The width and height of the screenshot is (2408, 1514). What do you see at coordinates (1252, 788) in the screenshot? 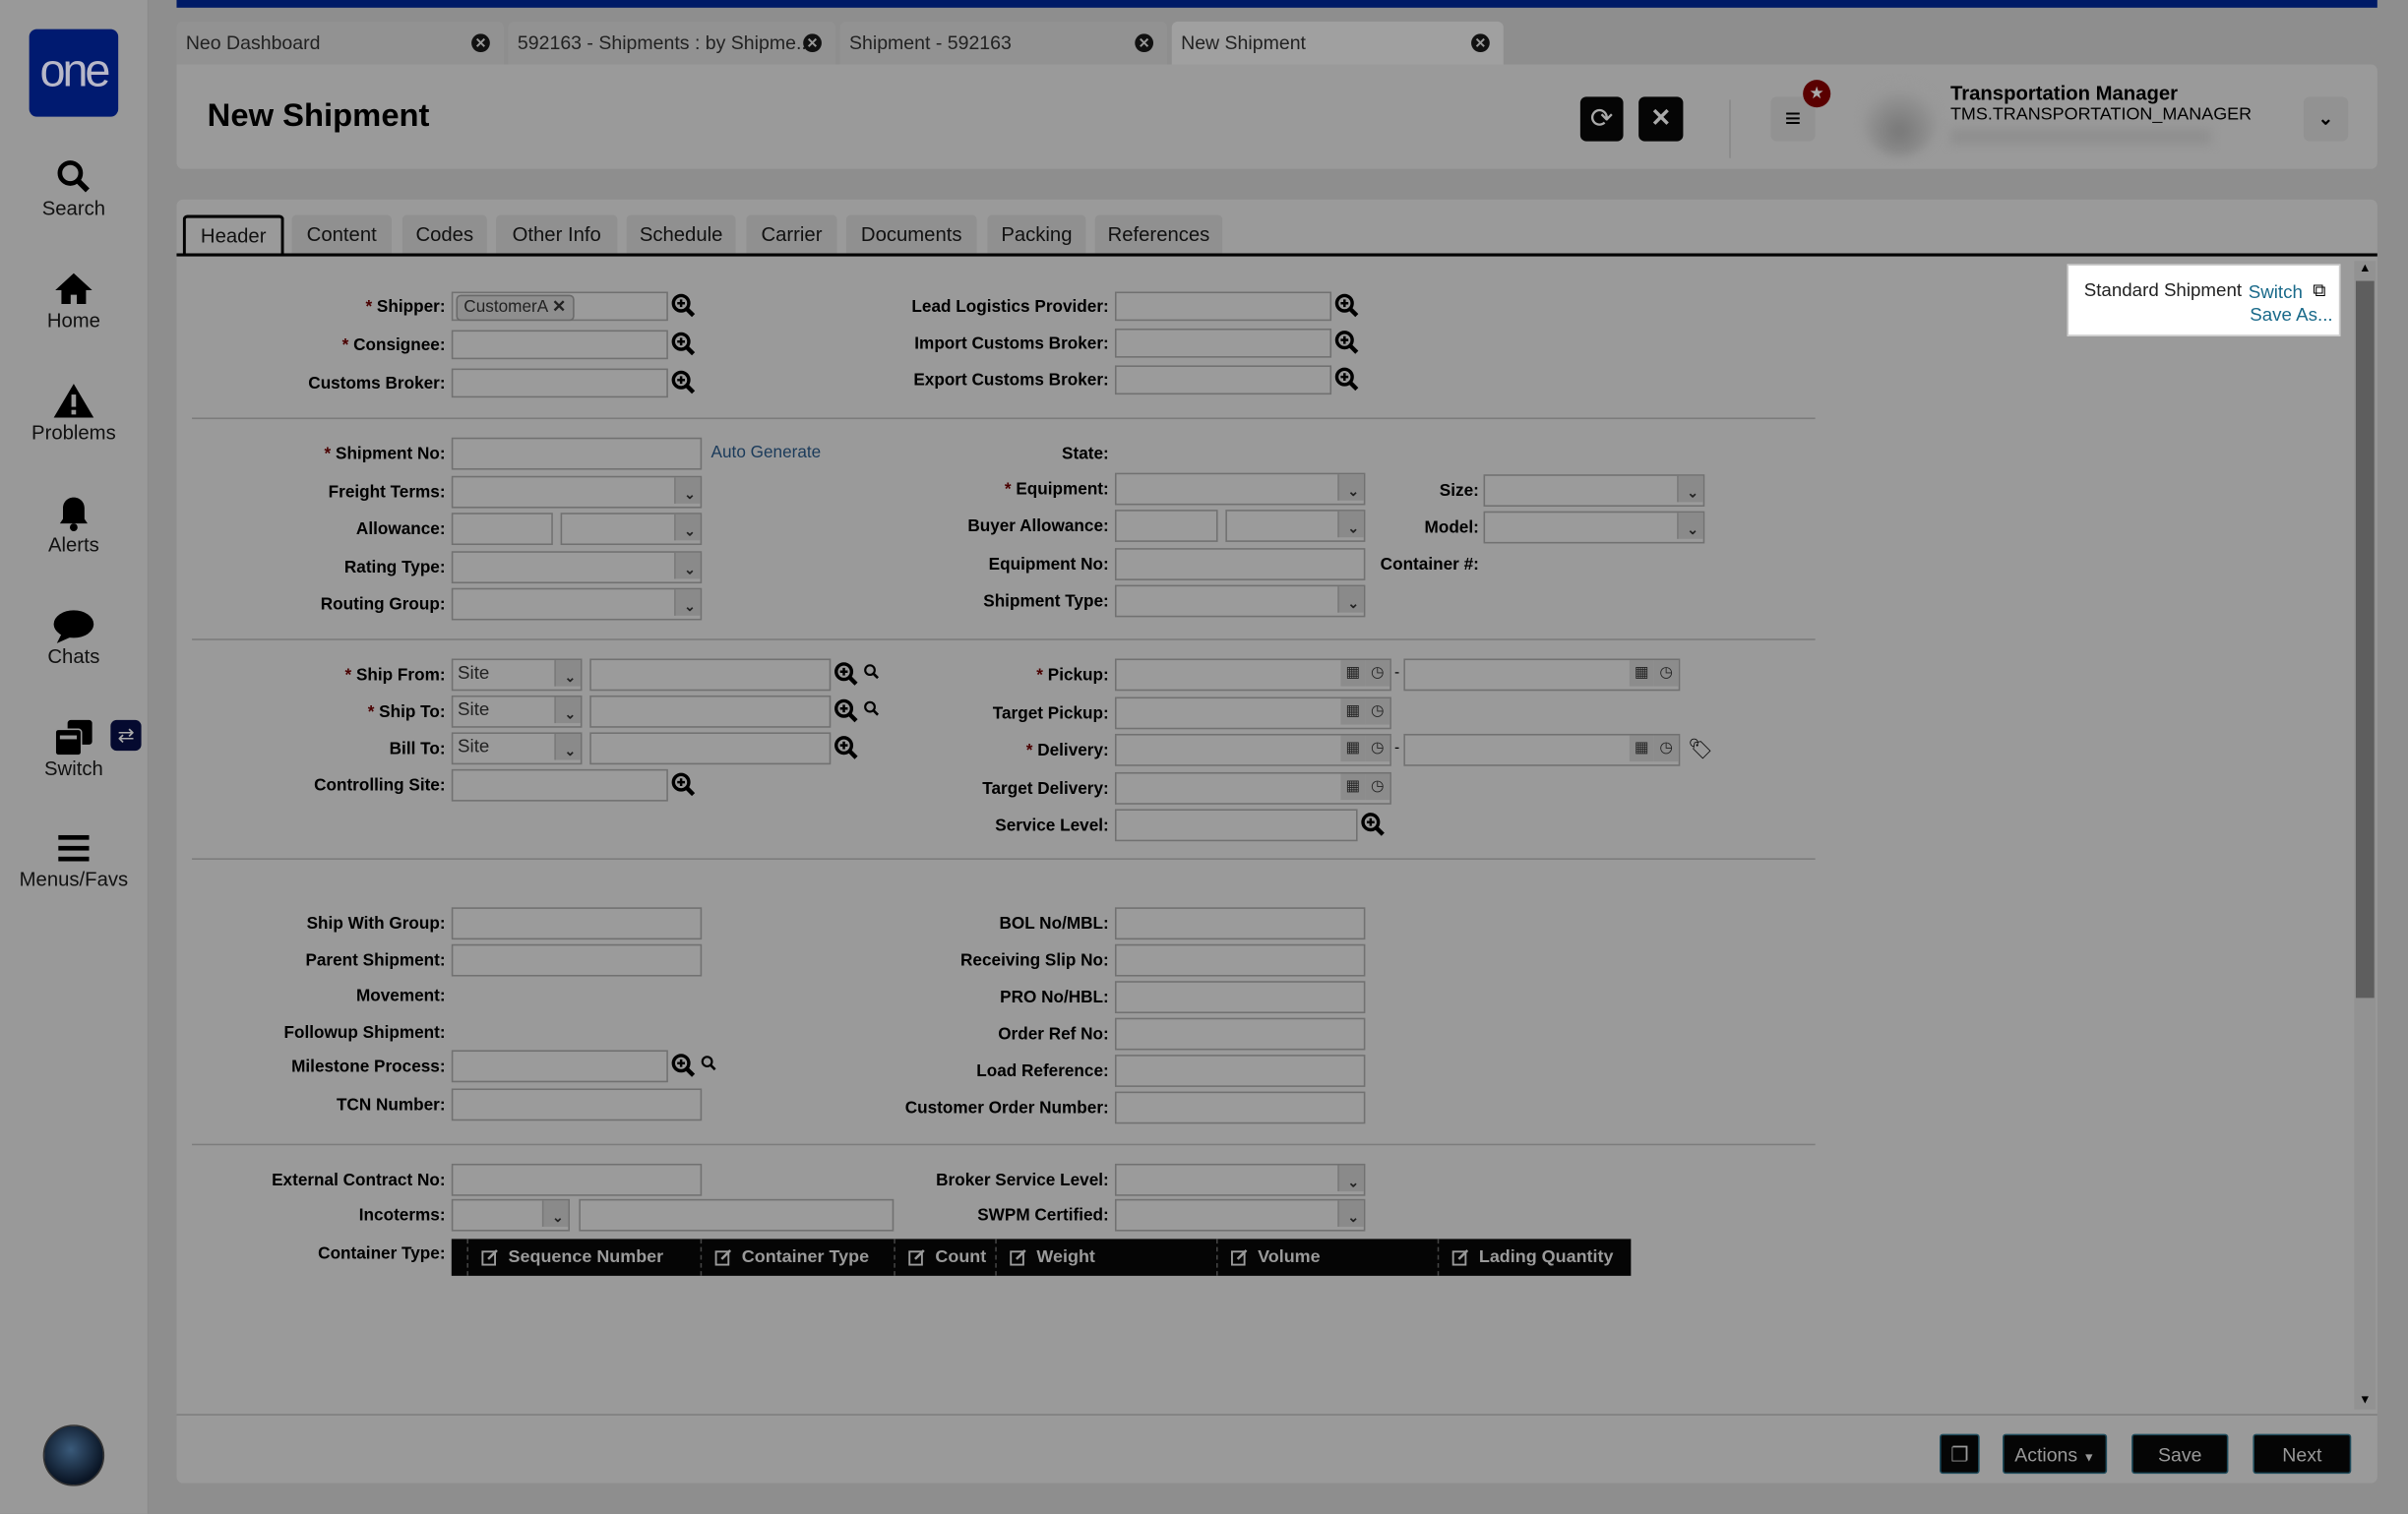
I see `target-delivery-input: ▦ ◷` at bounding box center [1252, 788].